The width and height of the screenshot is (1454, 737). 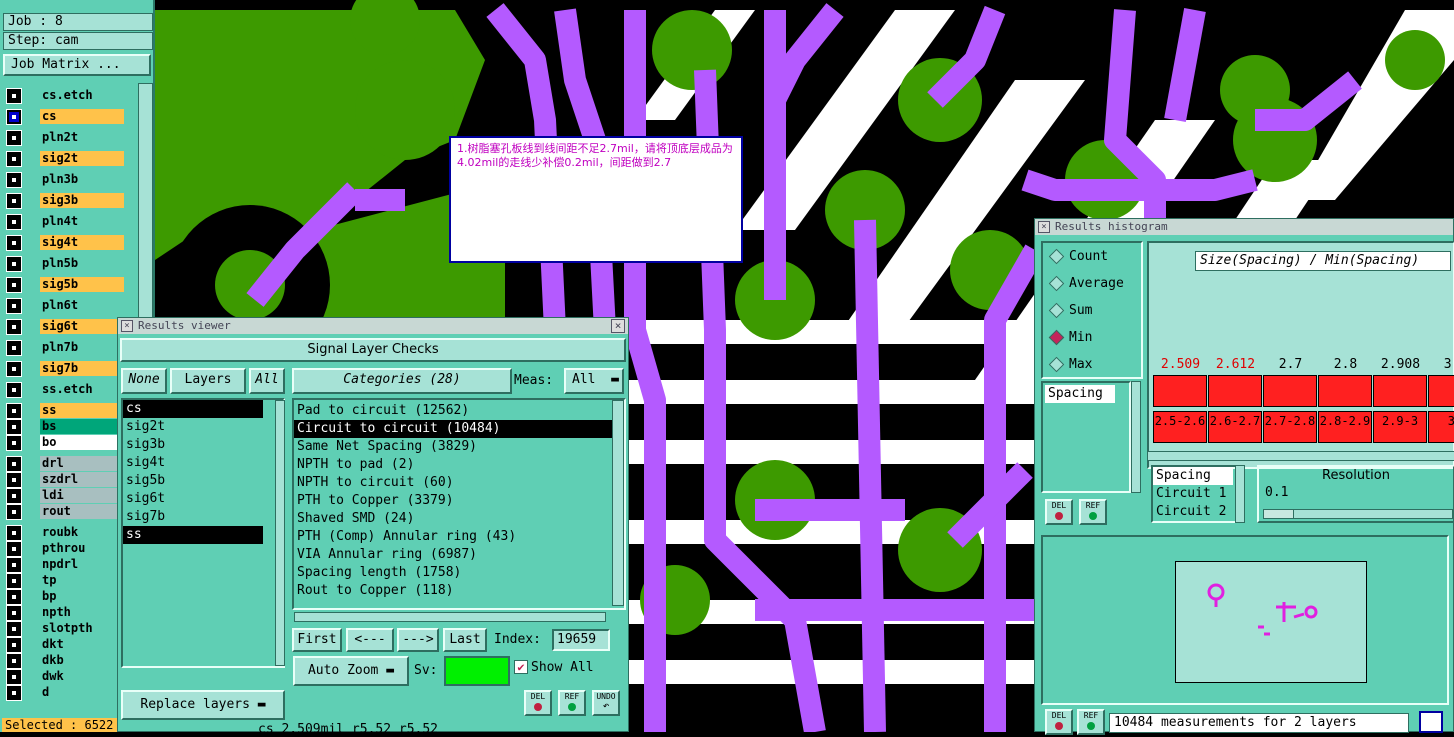 I want to click on layer-row-dkb: dkb, so click(x=65, y=660).